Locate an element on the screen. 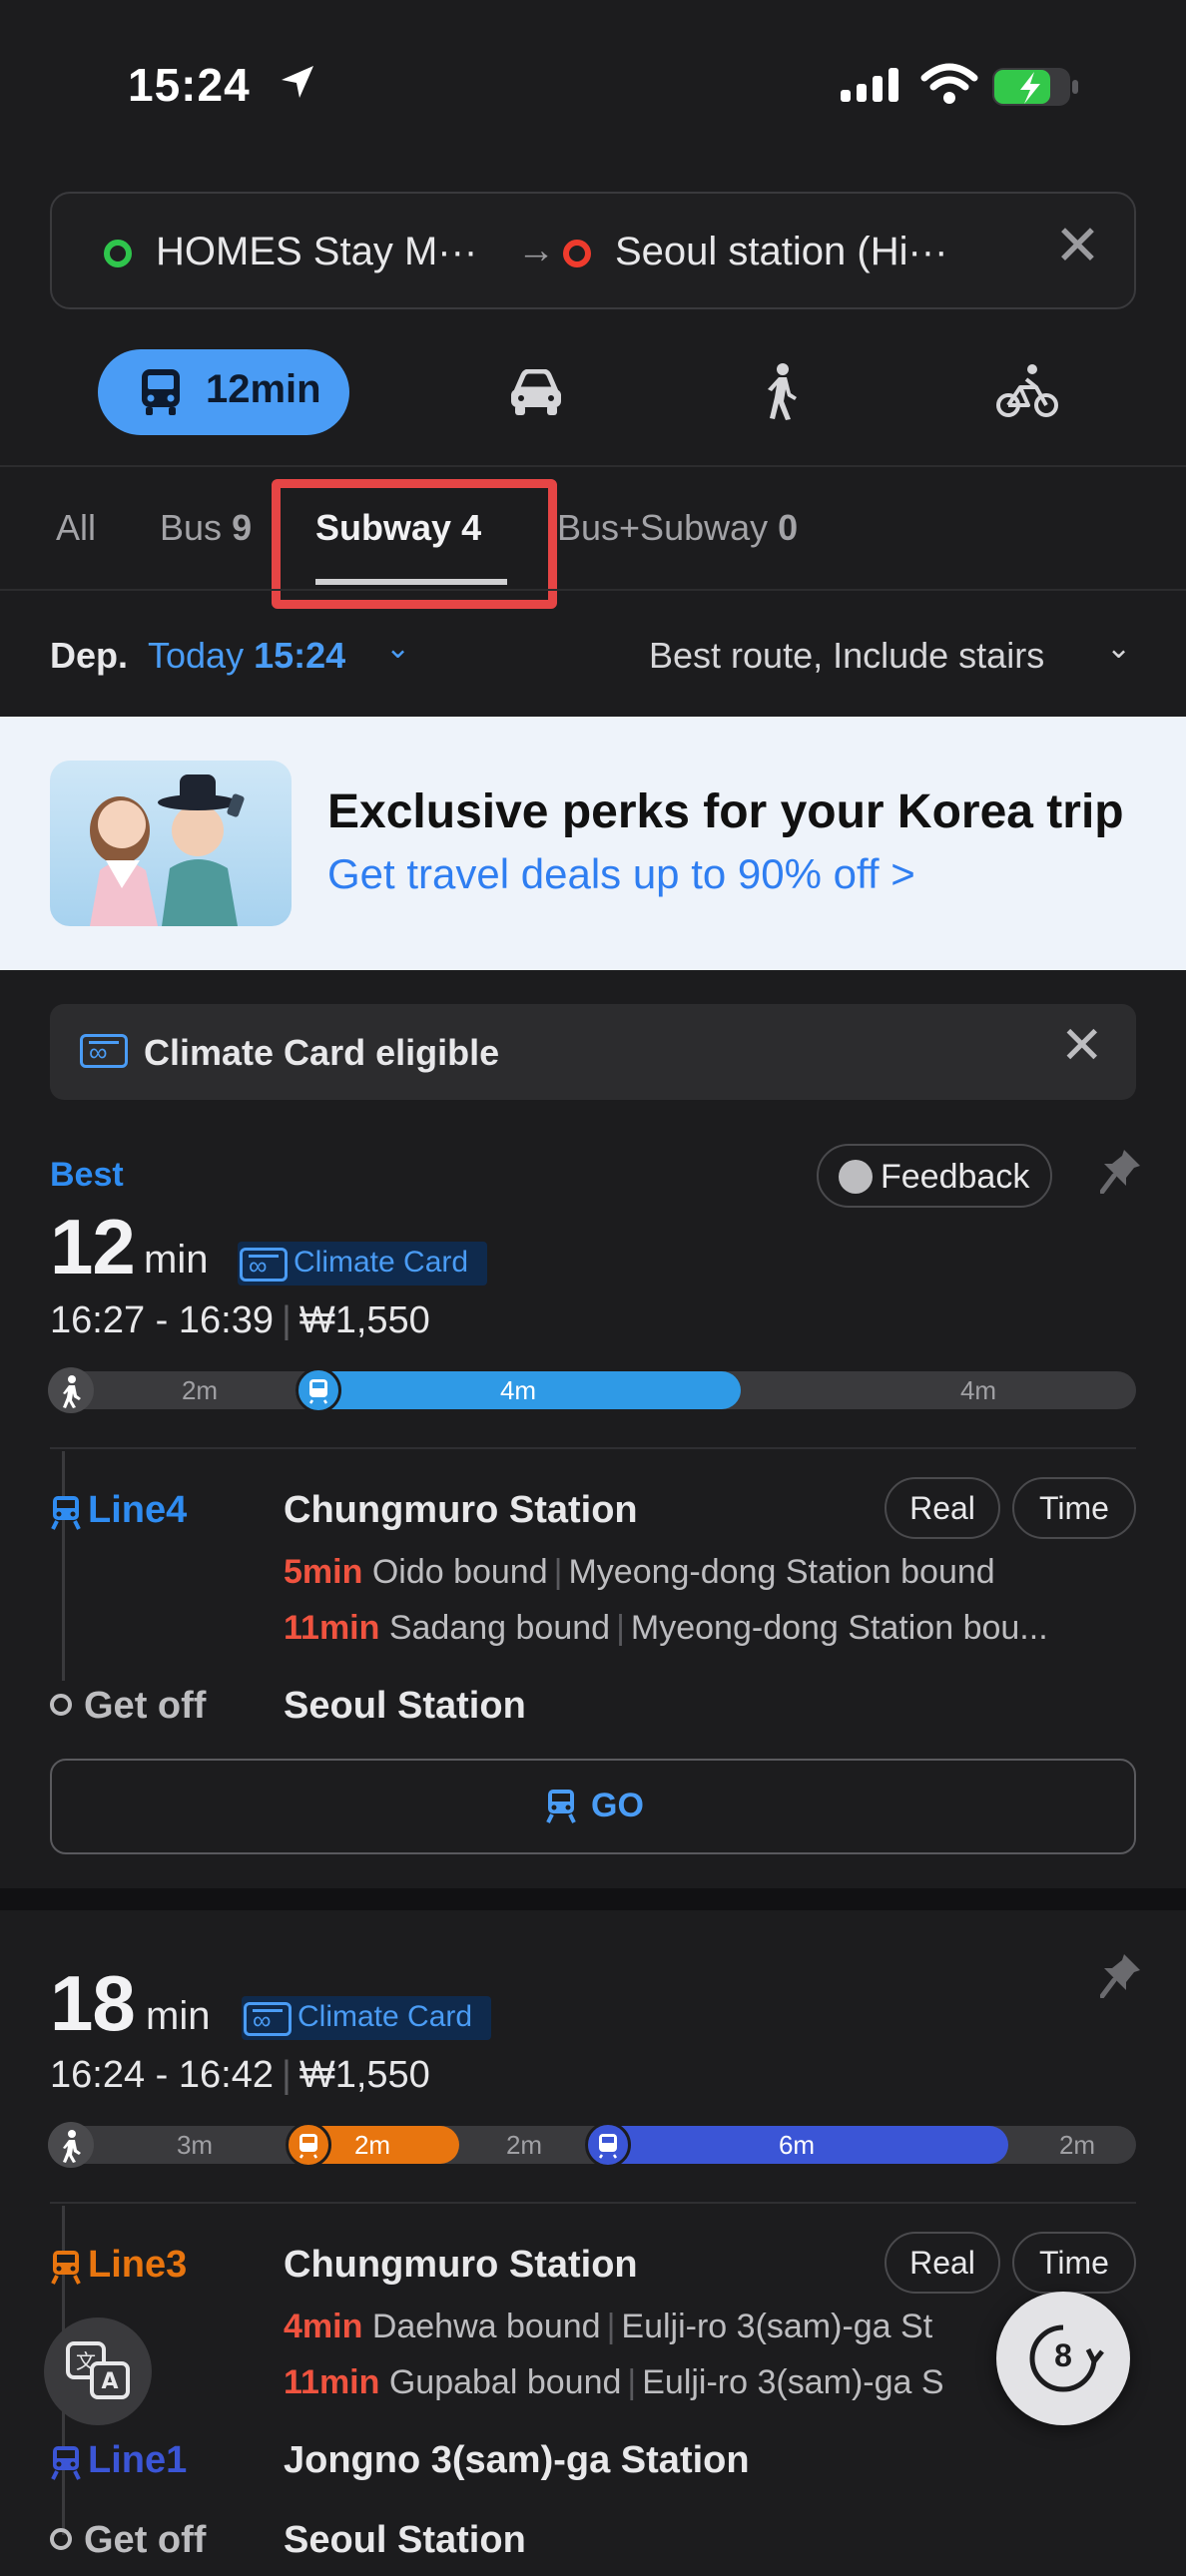 The height and width of the screenshot is (2576, 1186). line1-label: Line1 is located at coordinates (118, 2461).